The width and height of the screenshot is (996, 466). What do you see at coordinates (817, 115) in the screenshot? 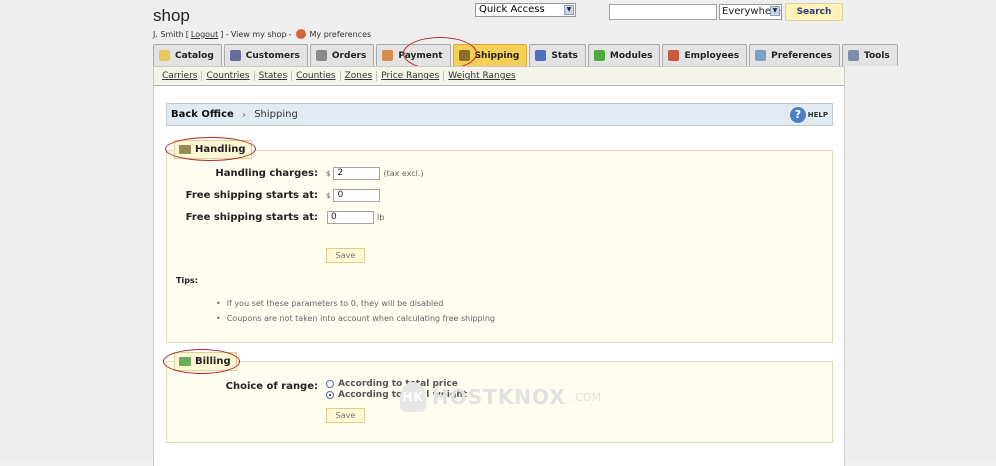
I see `help-label: HELP` at bounding box center [817, 115].